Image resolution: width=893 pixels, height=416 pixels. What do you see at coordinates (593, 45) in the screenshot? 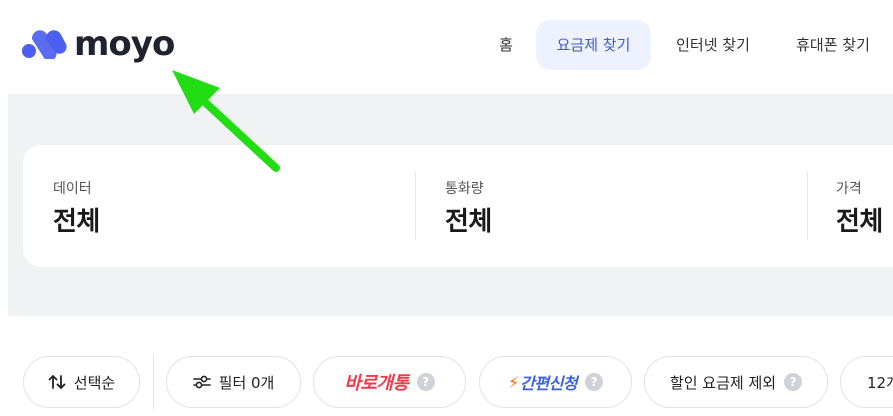
I see `nav-plan-search: 요금제 찾기` at bounding box center [593, 45].